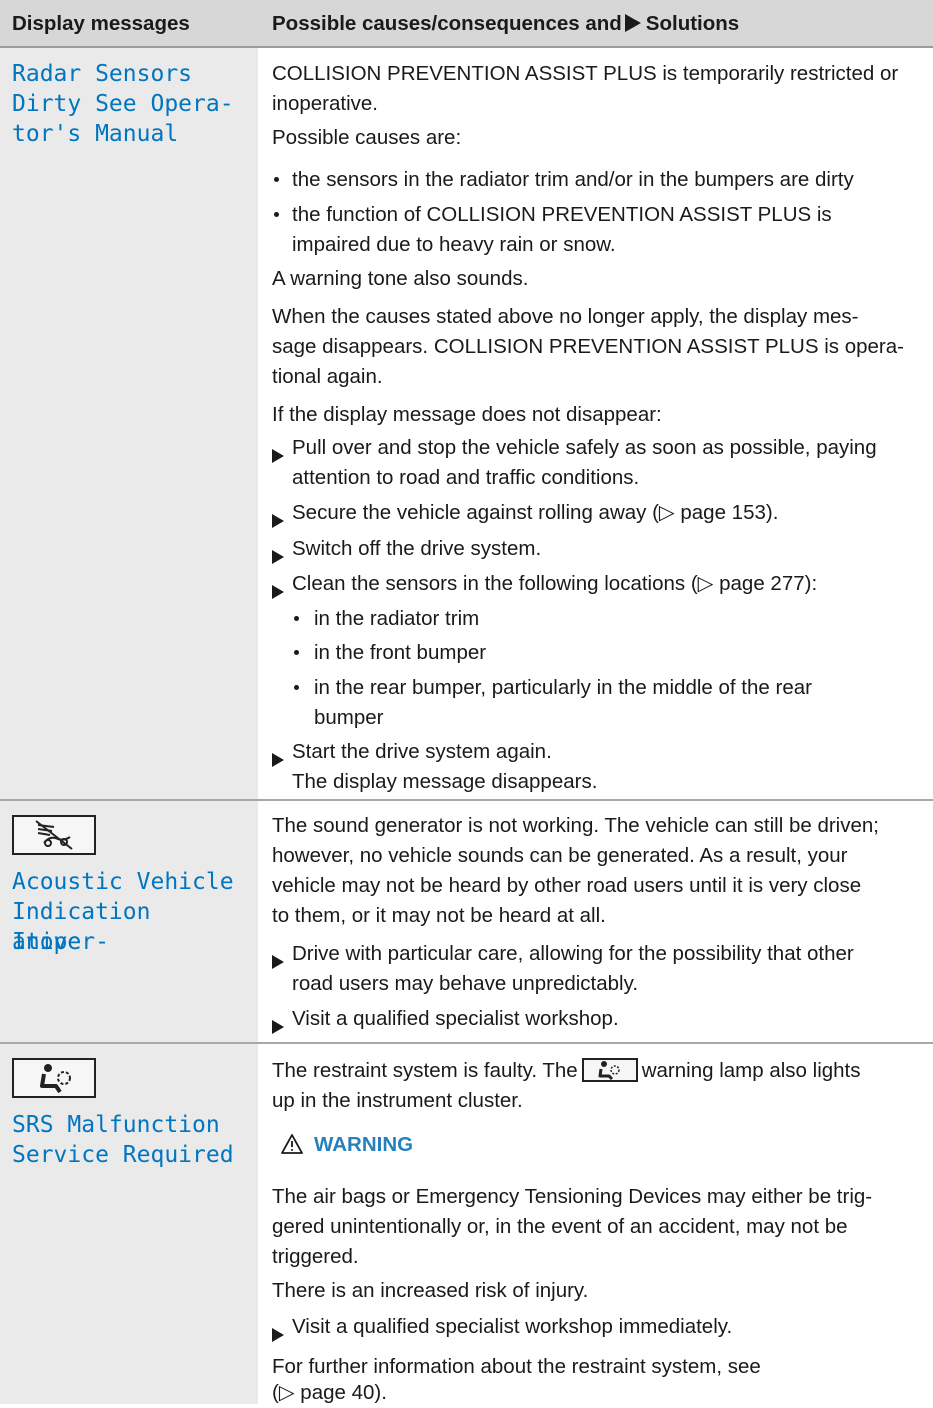 This screenshot has width=933, height=1408. Describe the element at coordinates (454, 244) in the screenshot. I see `row1-bullet2-line2: impaired due to heavy rain or snow.` at that location.